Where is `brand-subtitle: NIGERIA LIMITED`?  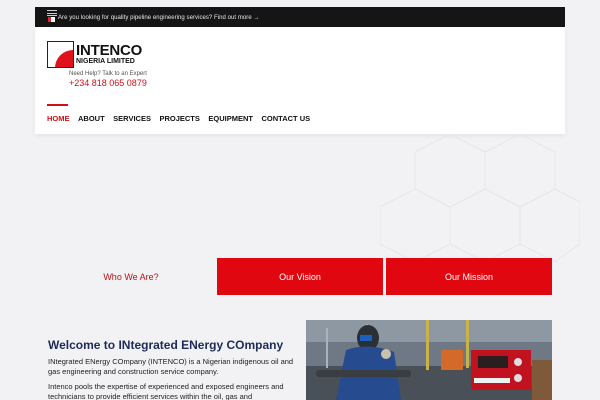 brand-subtitle: NIGERIA LIMITED is located at coordinates (105, 61).